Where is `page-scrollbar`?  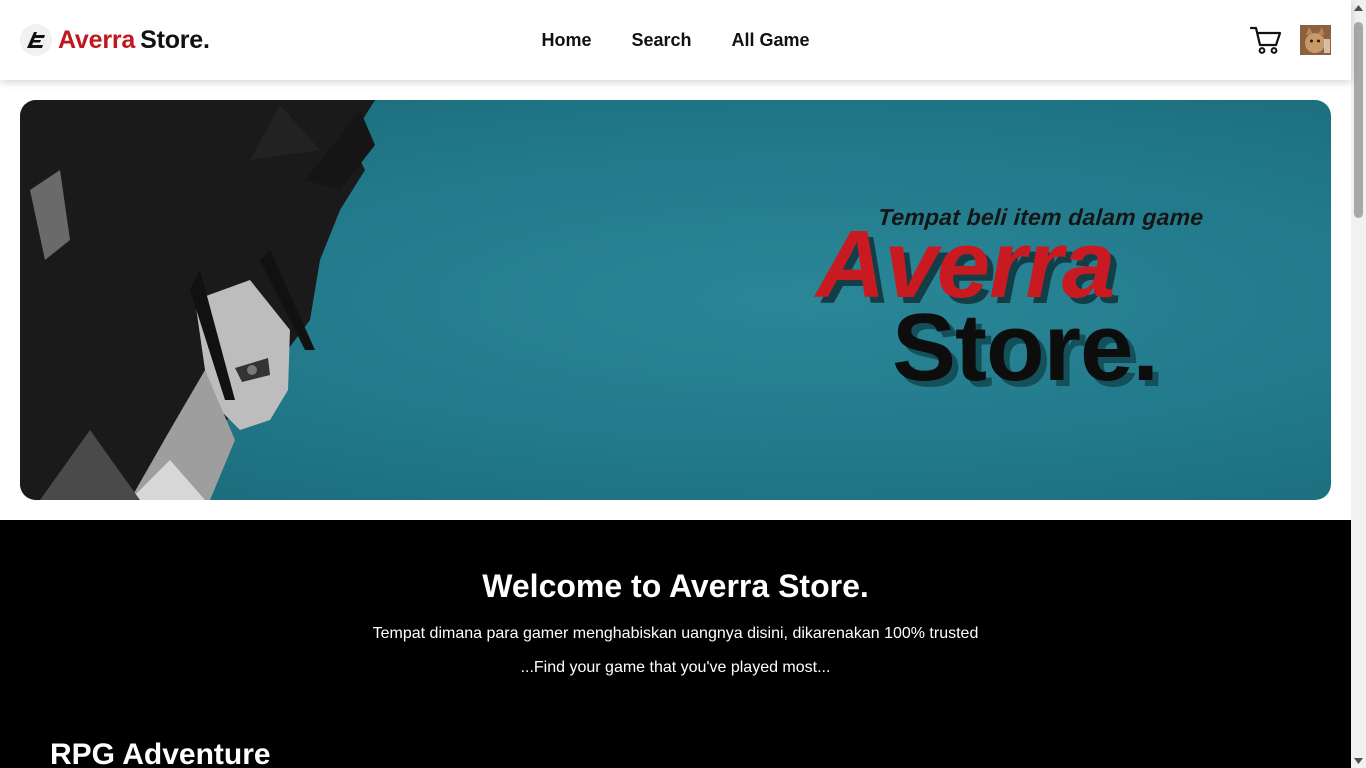
page-scrollbar is located at coordinates (1358, 384).